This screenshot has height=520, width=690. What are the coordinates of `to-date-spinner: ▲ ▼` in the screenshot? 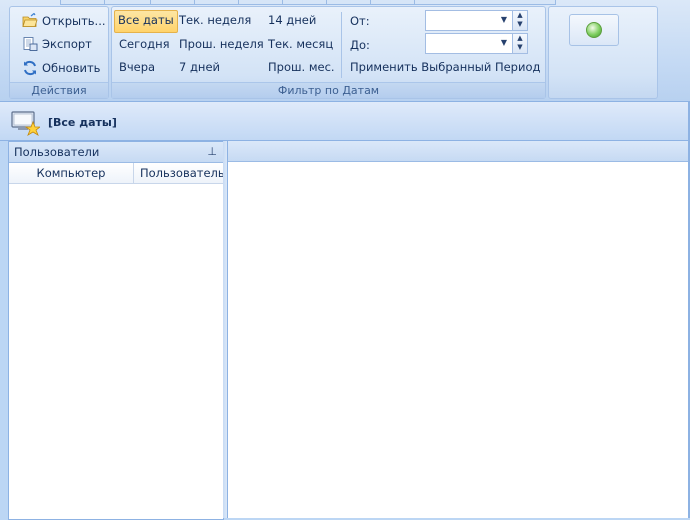 It's located at (520, 43).